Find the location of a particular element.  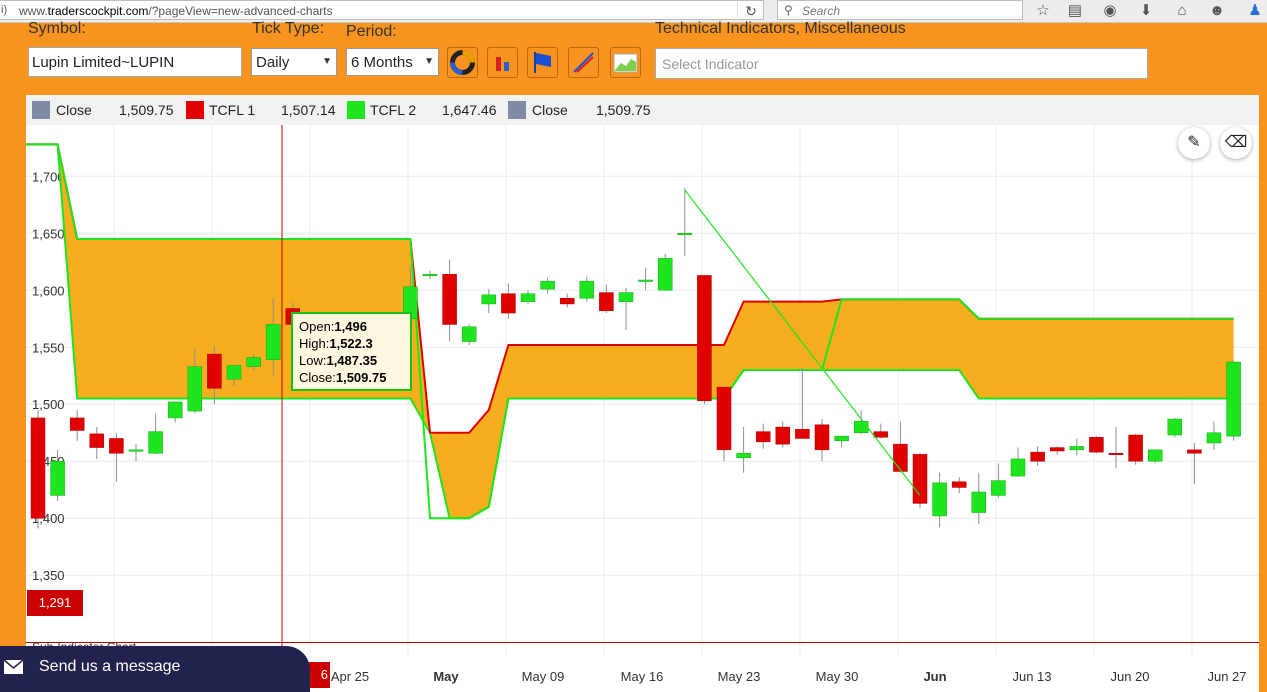

bar-chart-icon is located at coordinates (502, 64).